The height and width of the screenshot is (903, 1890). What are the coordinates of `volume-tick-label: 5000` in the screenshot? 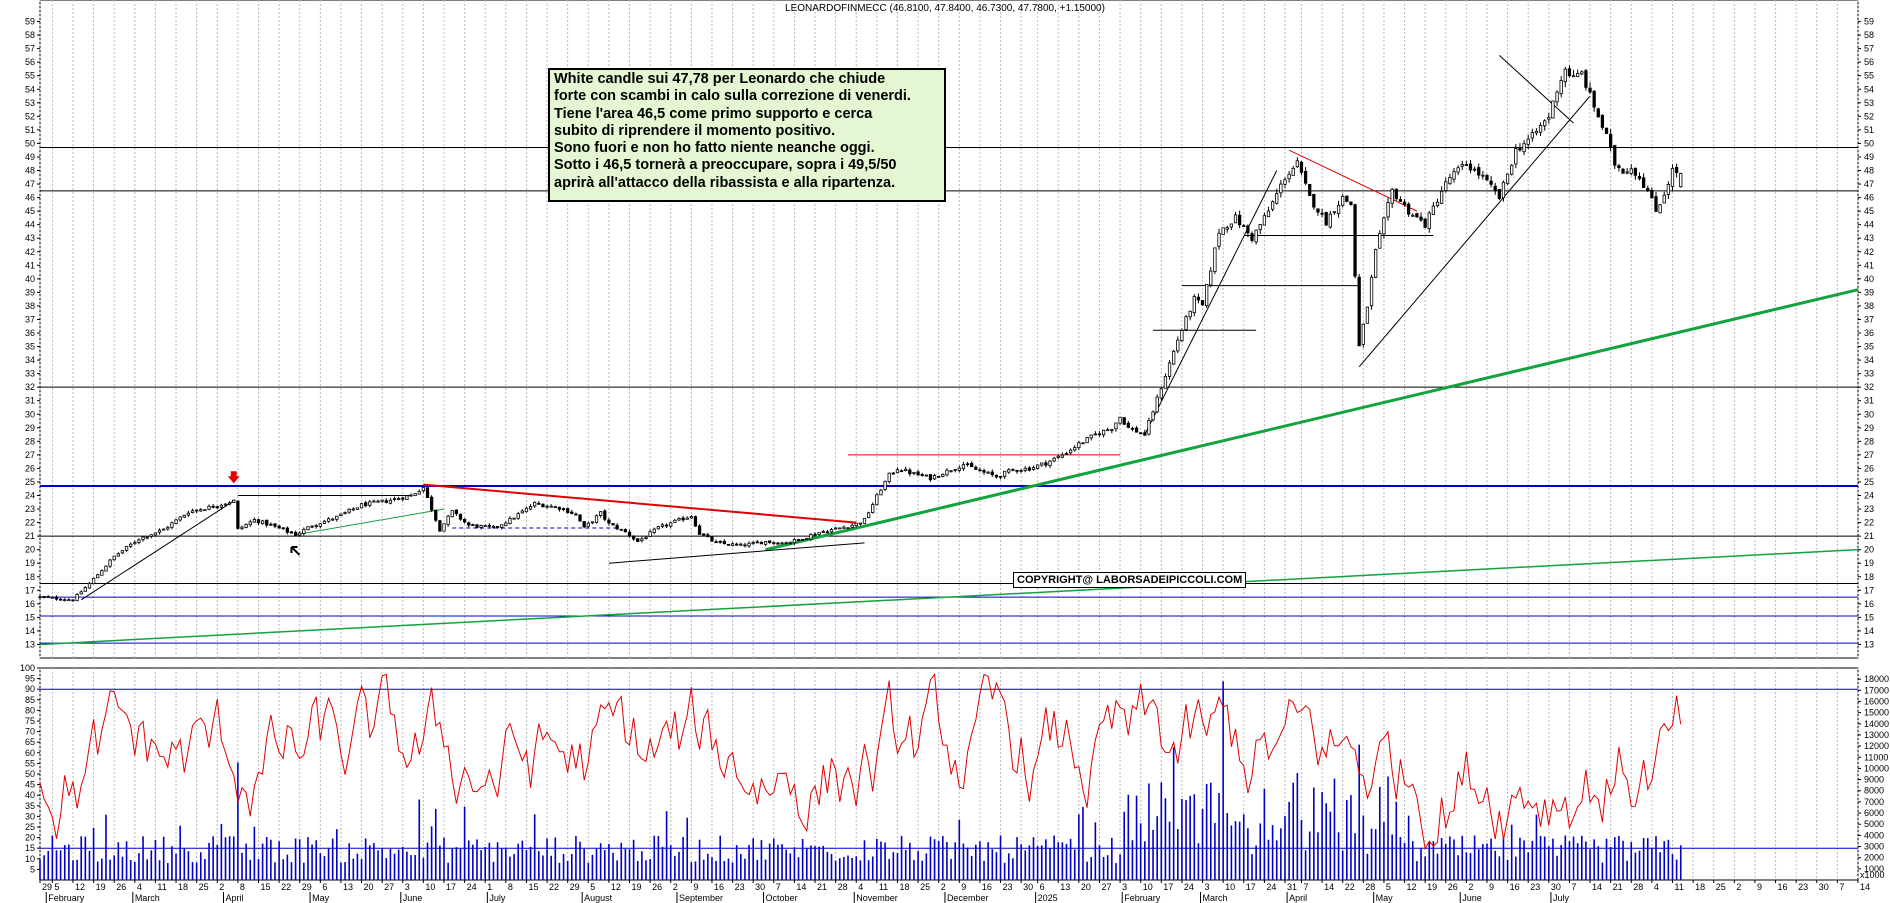 It's located at (1874, 824).